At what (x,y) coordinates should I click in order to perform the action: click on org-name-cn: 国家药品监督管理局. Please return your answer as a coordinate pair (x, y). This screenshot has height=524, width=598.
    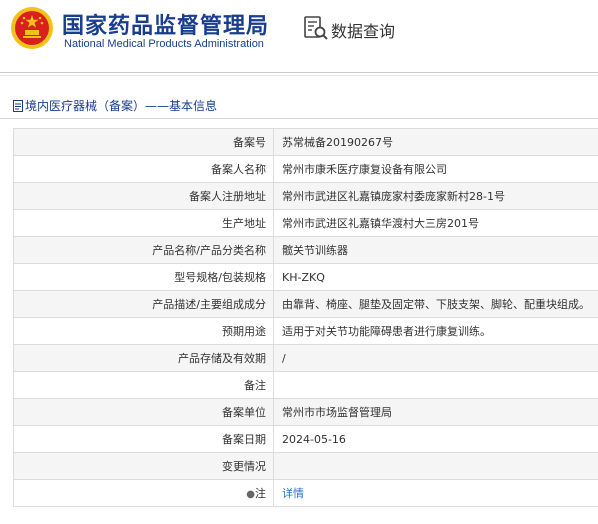
    Looking at the image, I should click on (166, 26).